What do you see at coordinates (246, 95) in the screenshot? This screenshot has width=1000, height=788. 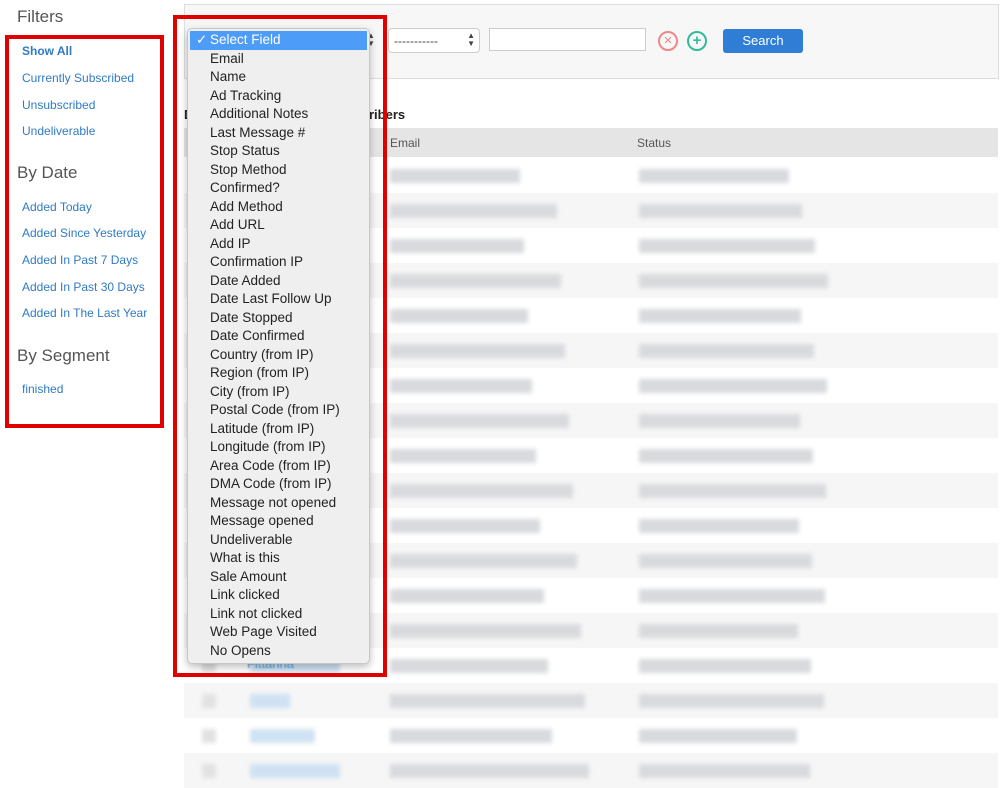 I see `field-option-label: Ad Tracking` at bounding box center [246, 95].